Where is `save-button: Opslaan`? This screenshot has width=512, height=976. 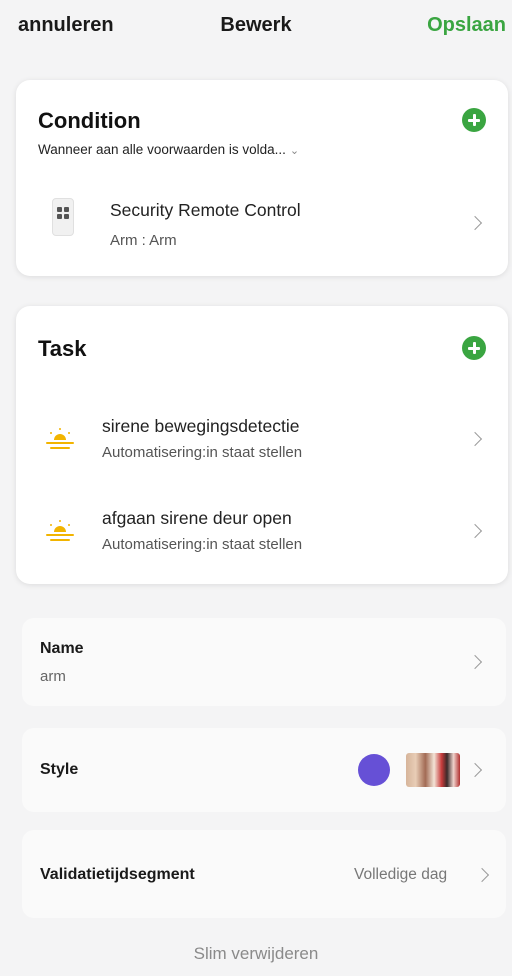
save-button: Opslaan is located at coordinates (466, 25).